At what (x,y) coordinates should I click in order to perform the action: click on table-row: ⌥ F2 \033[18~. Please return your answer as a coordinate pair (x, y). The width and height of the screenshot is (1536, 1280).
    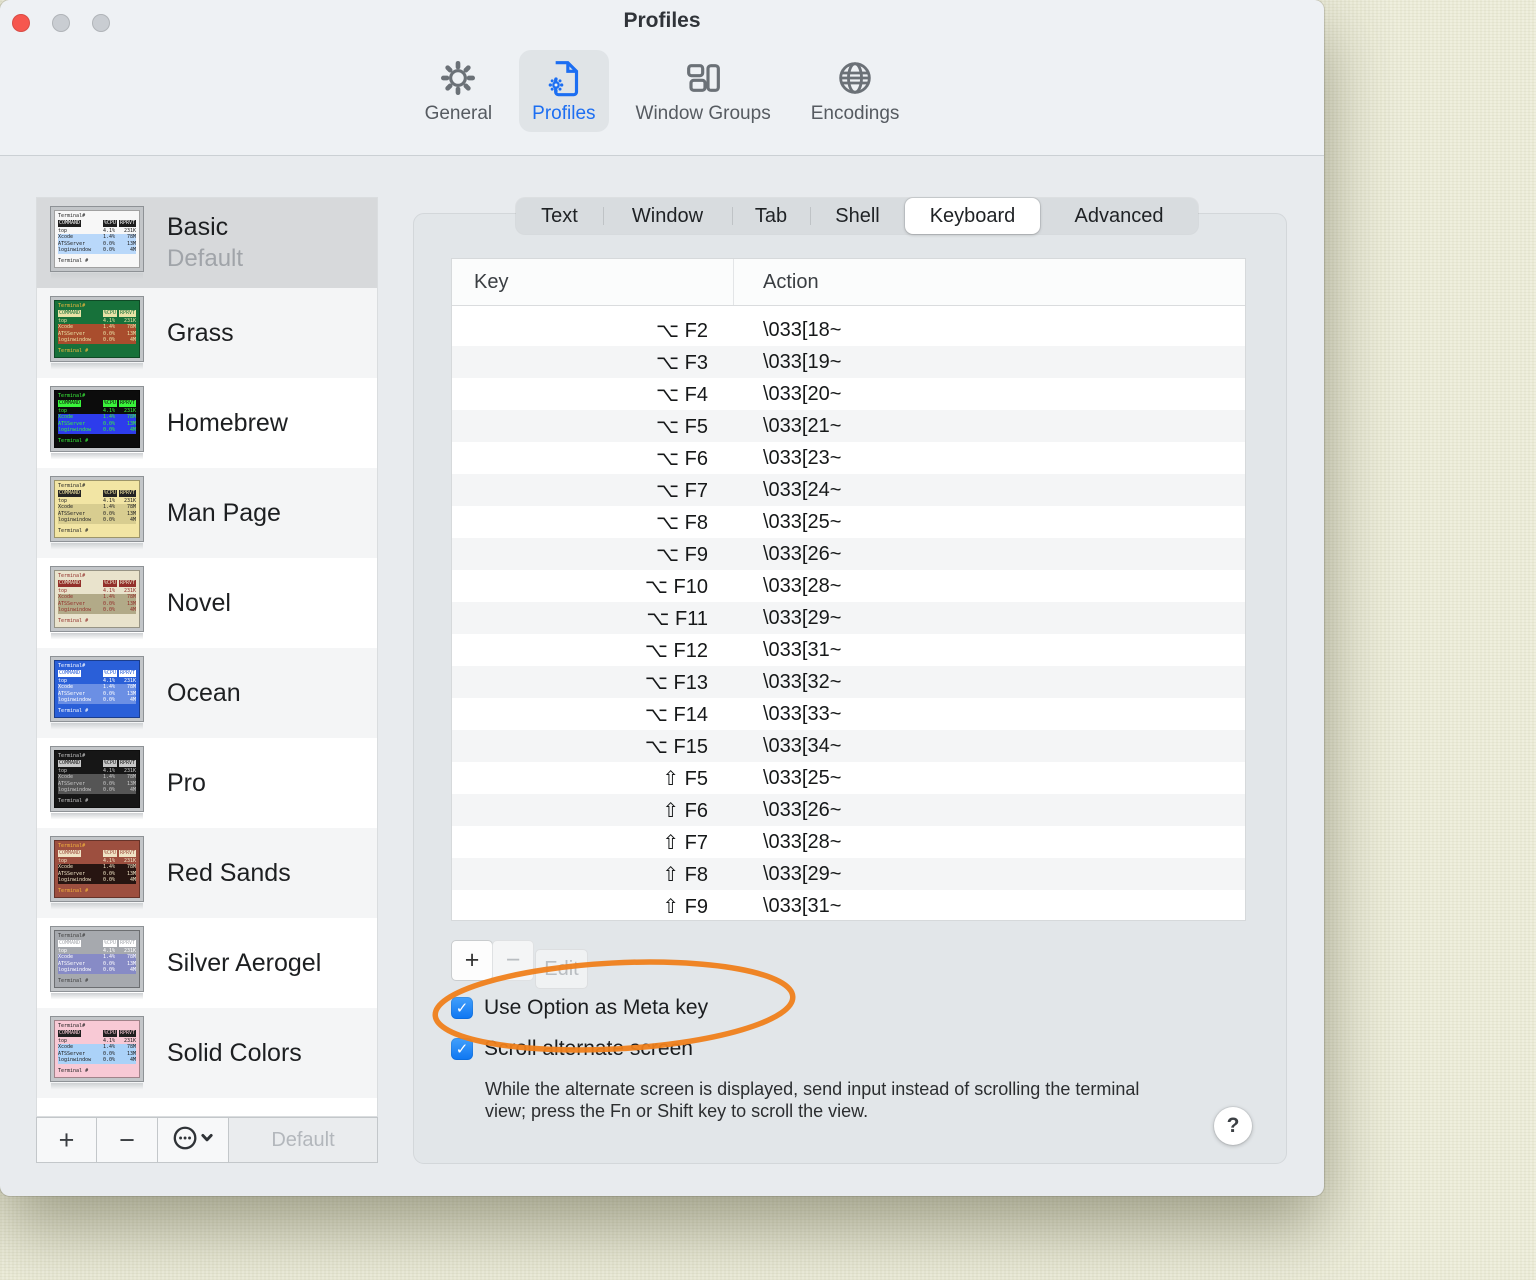
    Looking at the image, I should click on (848, 330).